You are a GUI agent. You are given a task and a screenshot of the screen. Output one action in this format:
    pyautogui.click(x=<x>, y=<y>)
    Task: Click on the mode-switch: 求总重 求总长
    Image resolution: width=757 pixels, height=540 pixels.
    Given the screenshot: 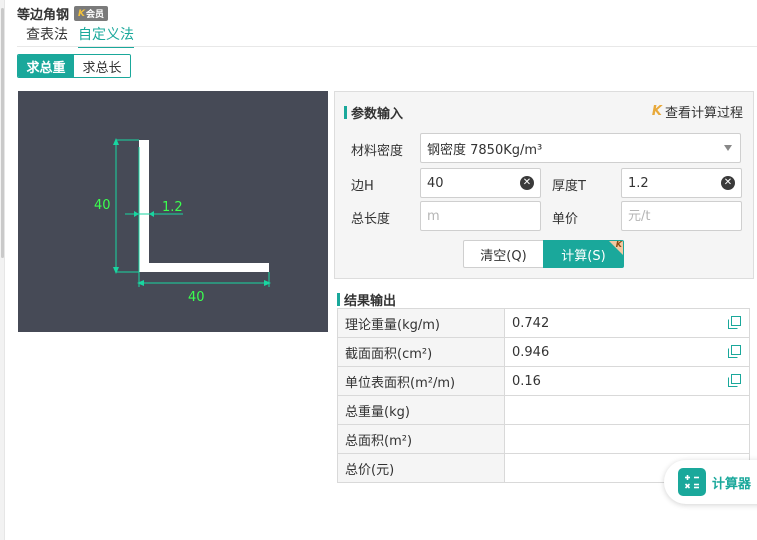 What is the action you would take?
    pyautogui.click(x=74, y=66)
    